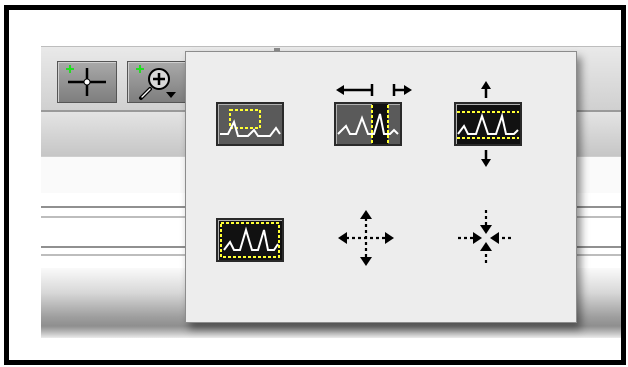 The image size is (628, 367). I want to click on zoom-tool-button, so click(157, 82).